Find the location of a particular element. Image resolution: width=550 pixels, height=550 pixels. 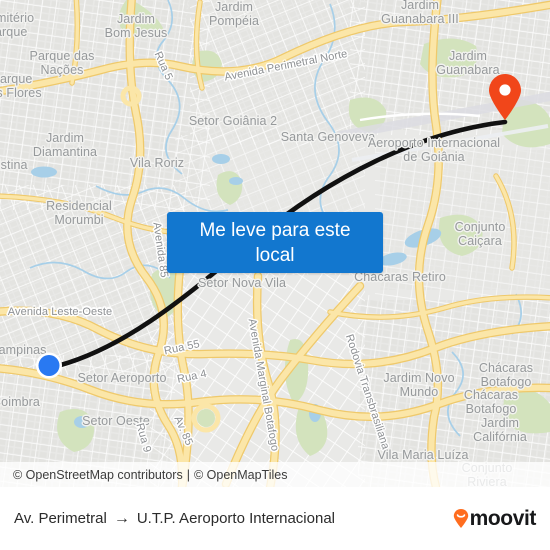

openmaptiles-attribution: © OpenMapTiles is located at coordinates (241, 475).